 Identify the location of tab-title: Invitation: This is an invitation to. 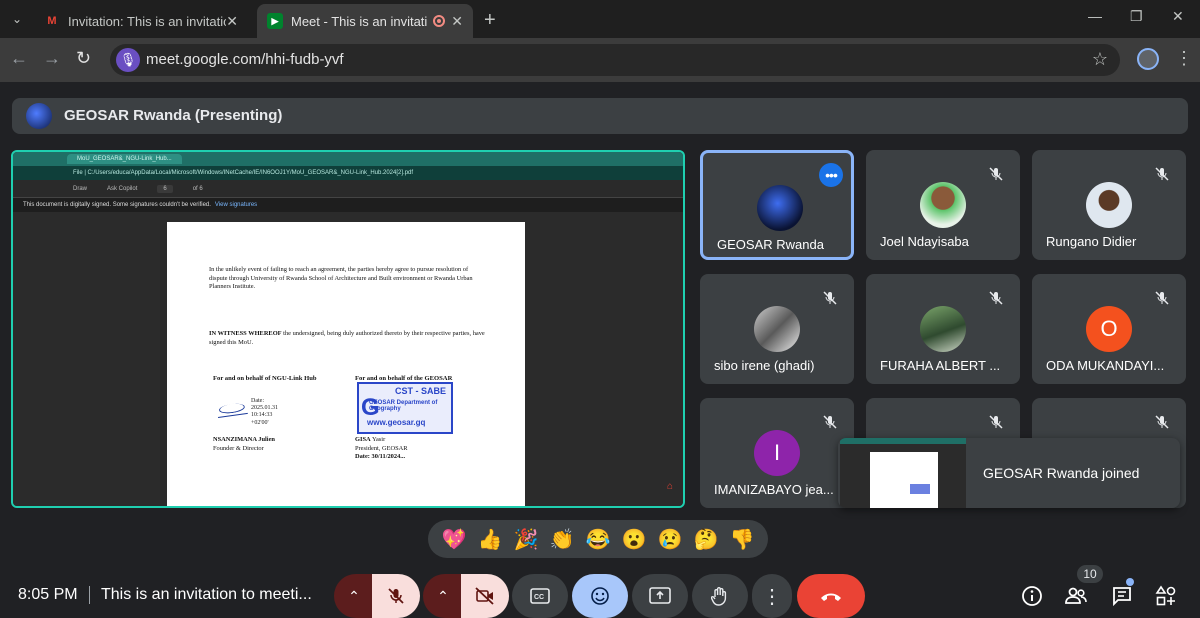
(147, 21).